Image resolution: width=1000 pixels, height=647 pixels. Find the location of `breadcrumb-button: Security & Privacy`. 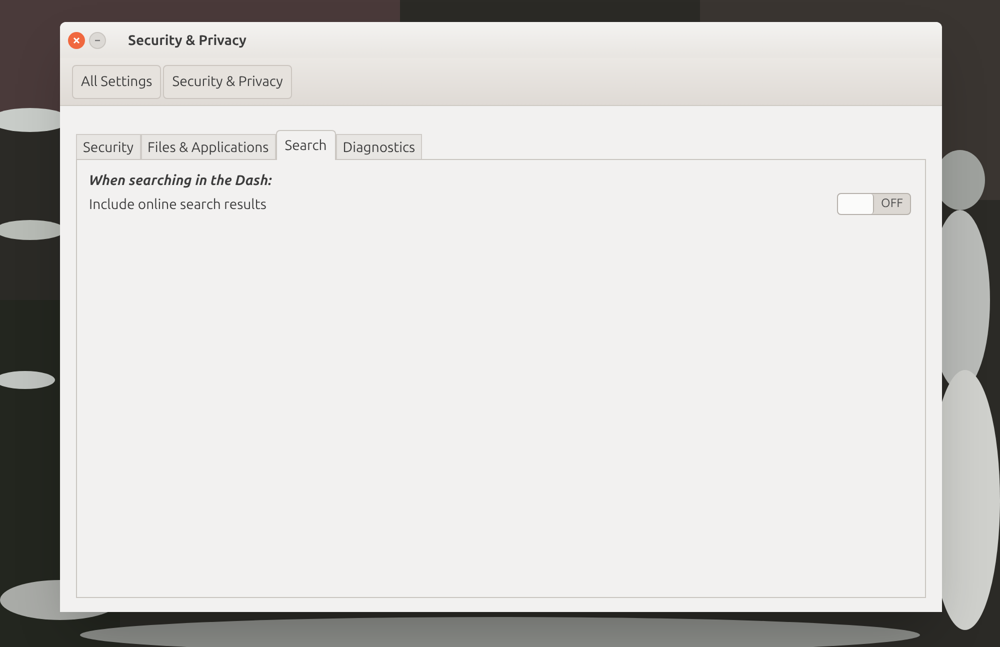

breadcrumb-button: Security & Privacy is located at coordinates (227, 81).